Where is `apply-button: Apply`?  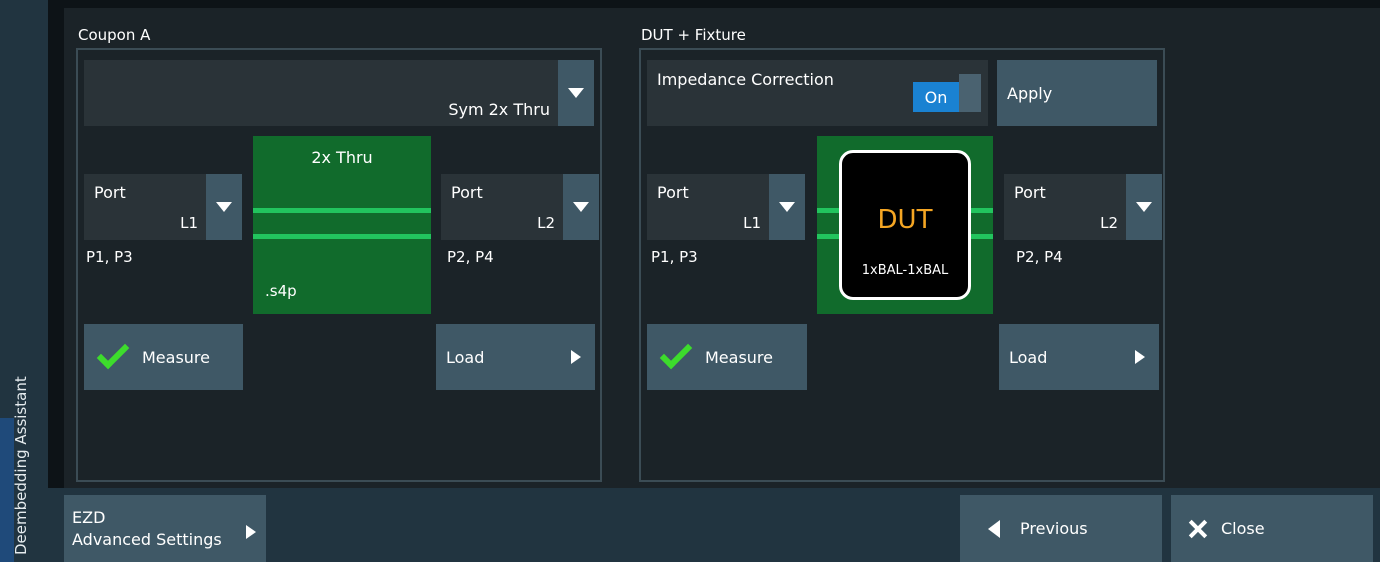 apply-button: Apply is located at coordinates (1077, 93).